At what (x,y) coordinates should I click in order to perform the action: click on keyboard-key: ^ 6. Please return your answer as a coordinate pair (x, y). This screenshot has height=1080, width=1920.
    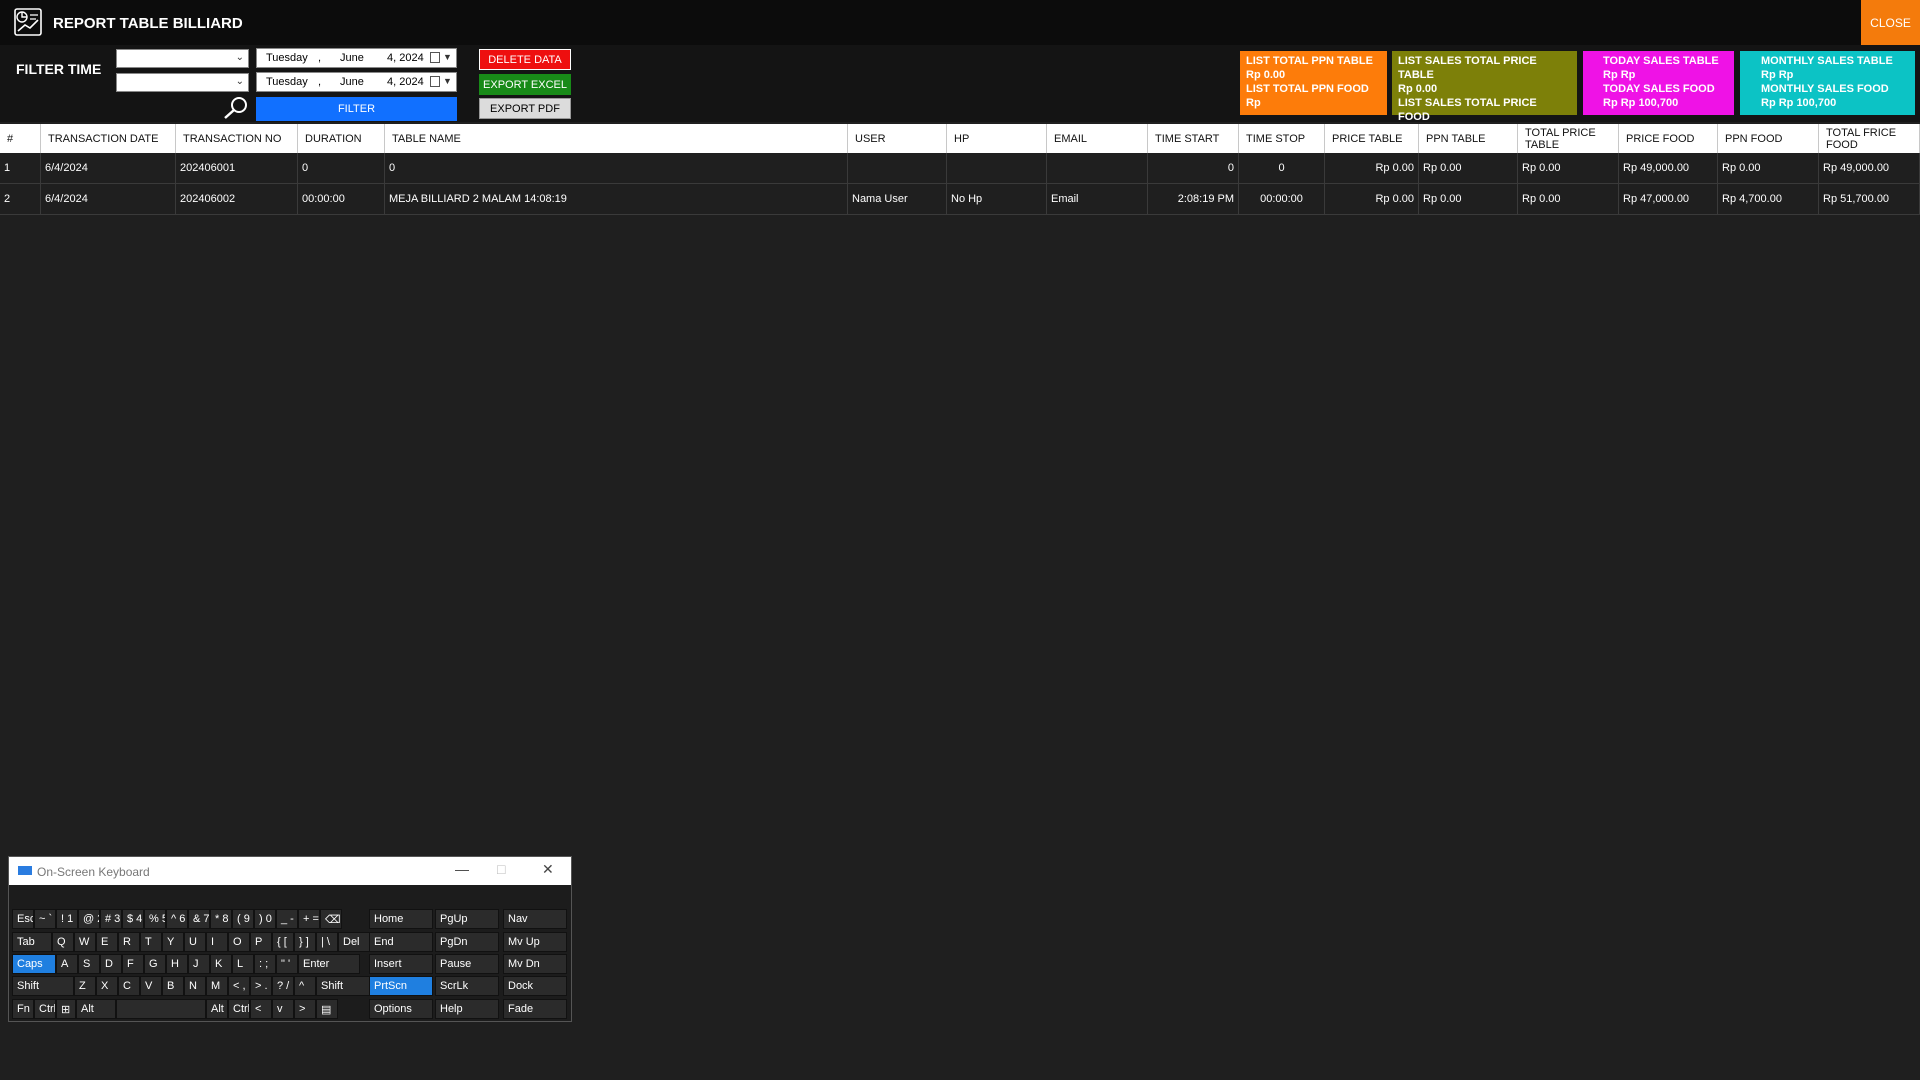
    Looking at the image, I should click on (177, 919).